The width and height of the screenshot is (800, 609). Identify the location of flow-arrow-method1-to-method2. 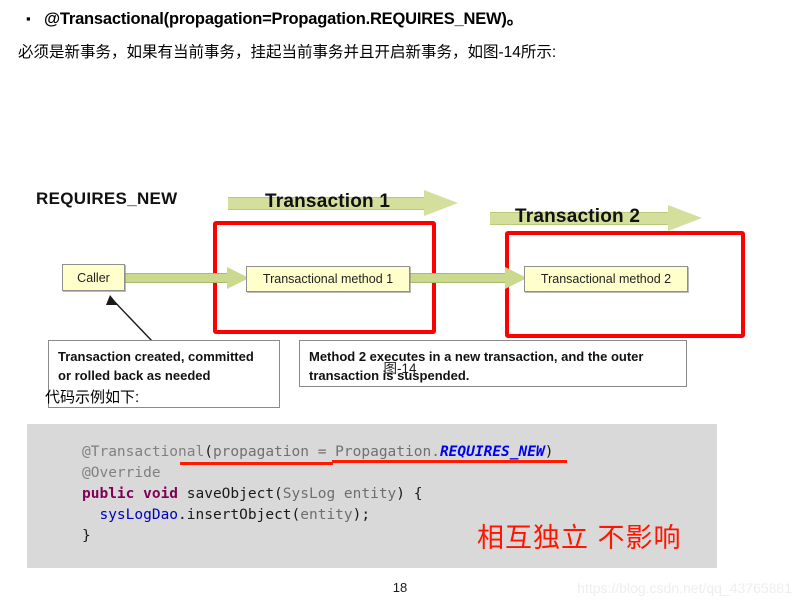
(467, 278).